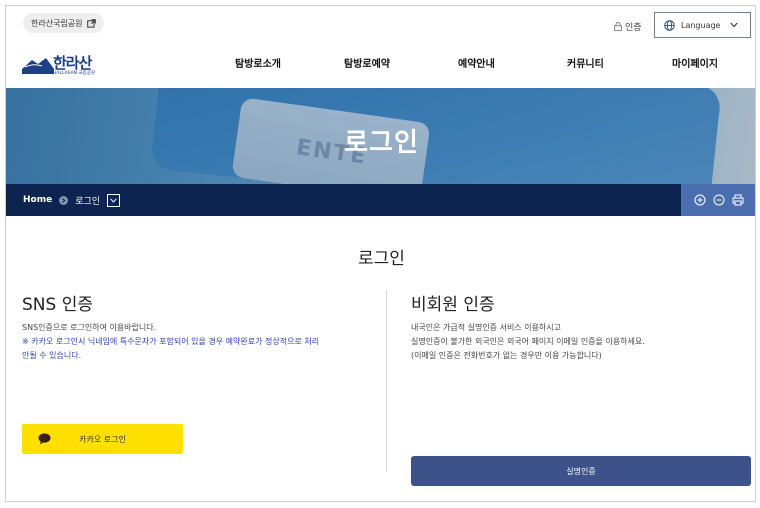 The image size is (760, 508). What do you see at coordinates (618, 26) in the screenshot?
I see `lock-icon` at bounding box center [618, 26].